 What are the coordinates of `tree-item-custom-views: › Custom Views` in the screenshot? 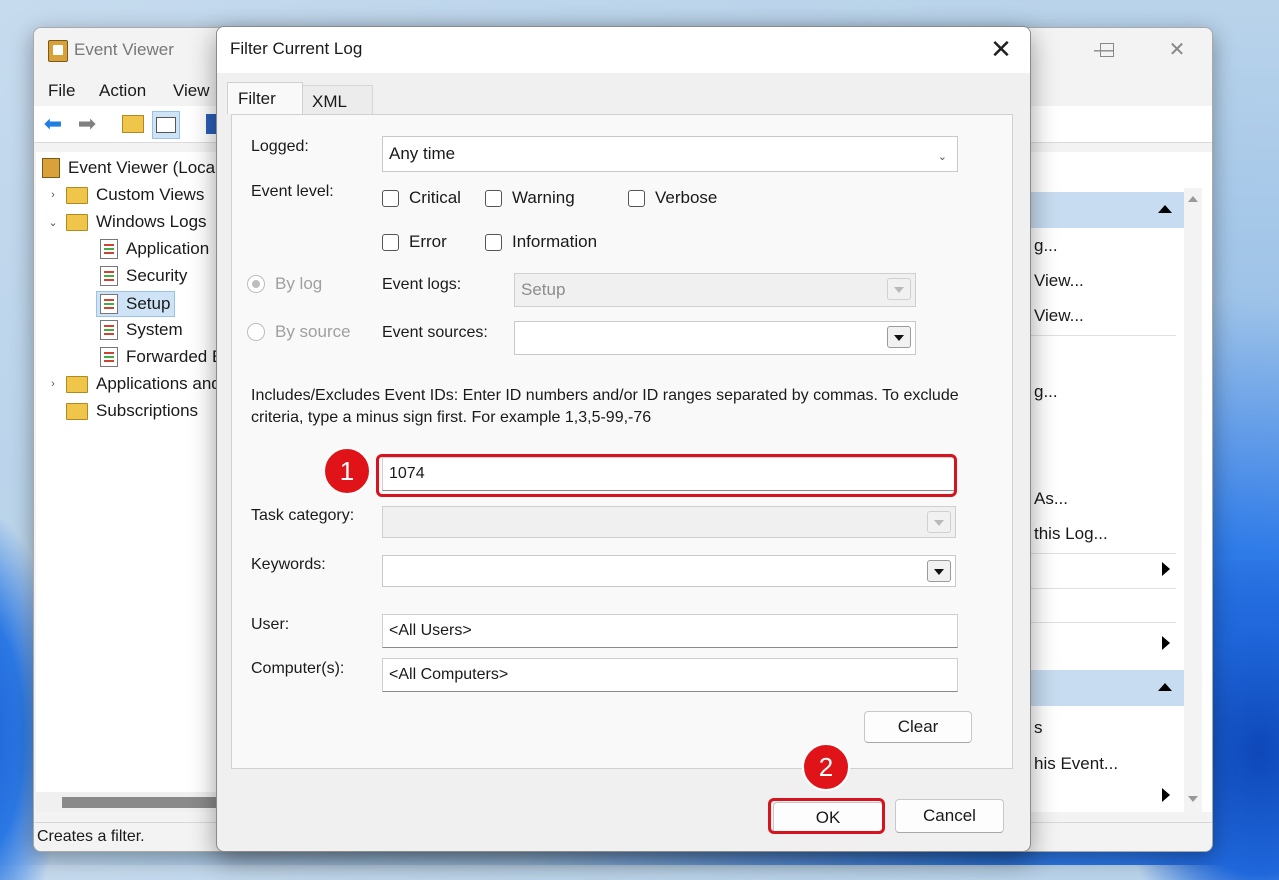 It's located at (125, 195).